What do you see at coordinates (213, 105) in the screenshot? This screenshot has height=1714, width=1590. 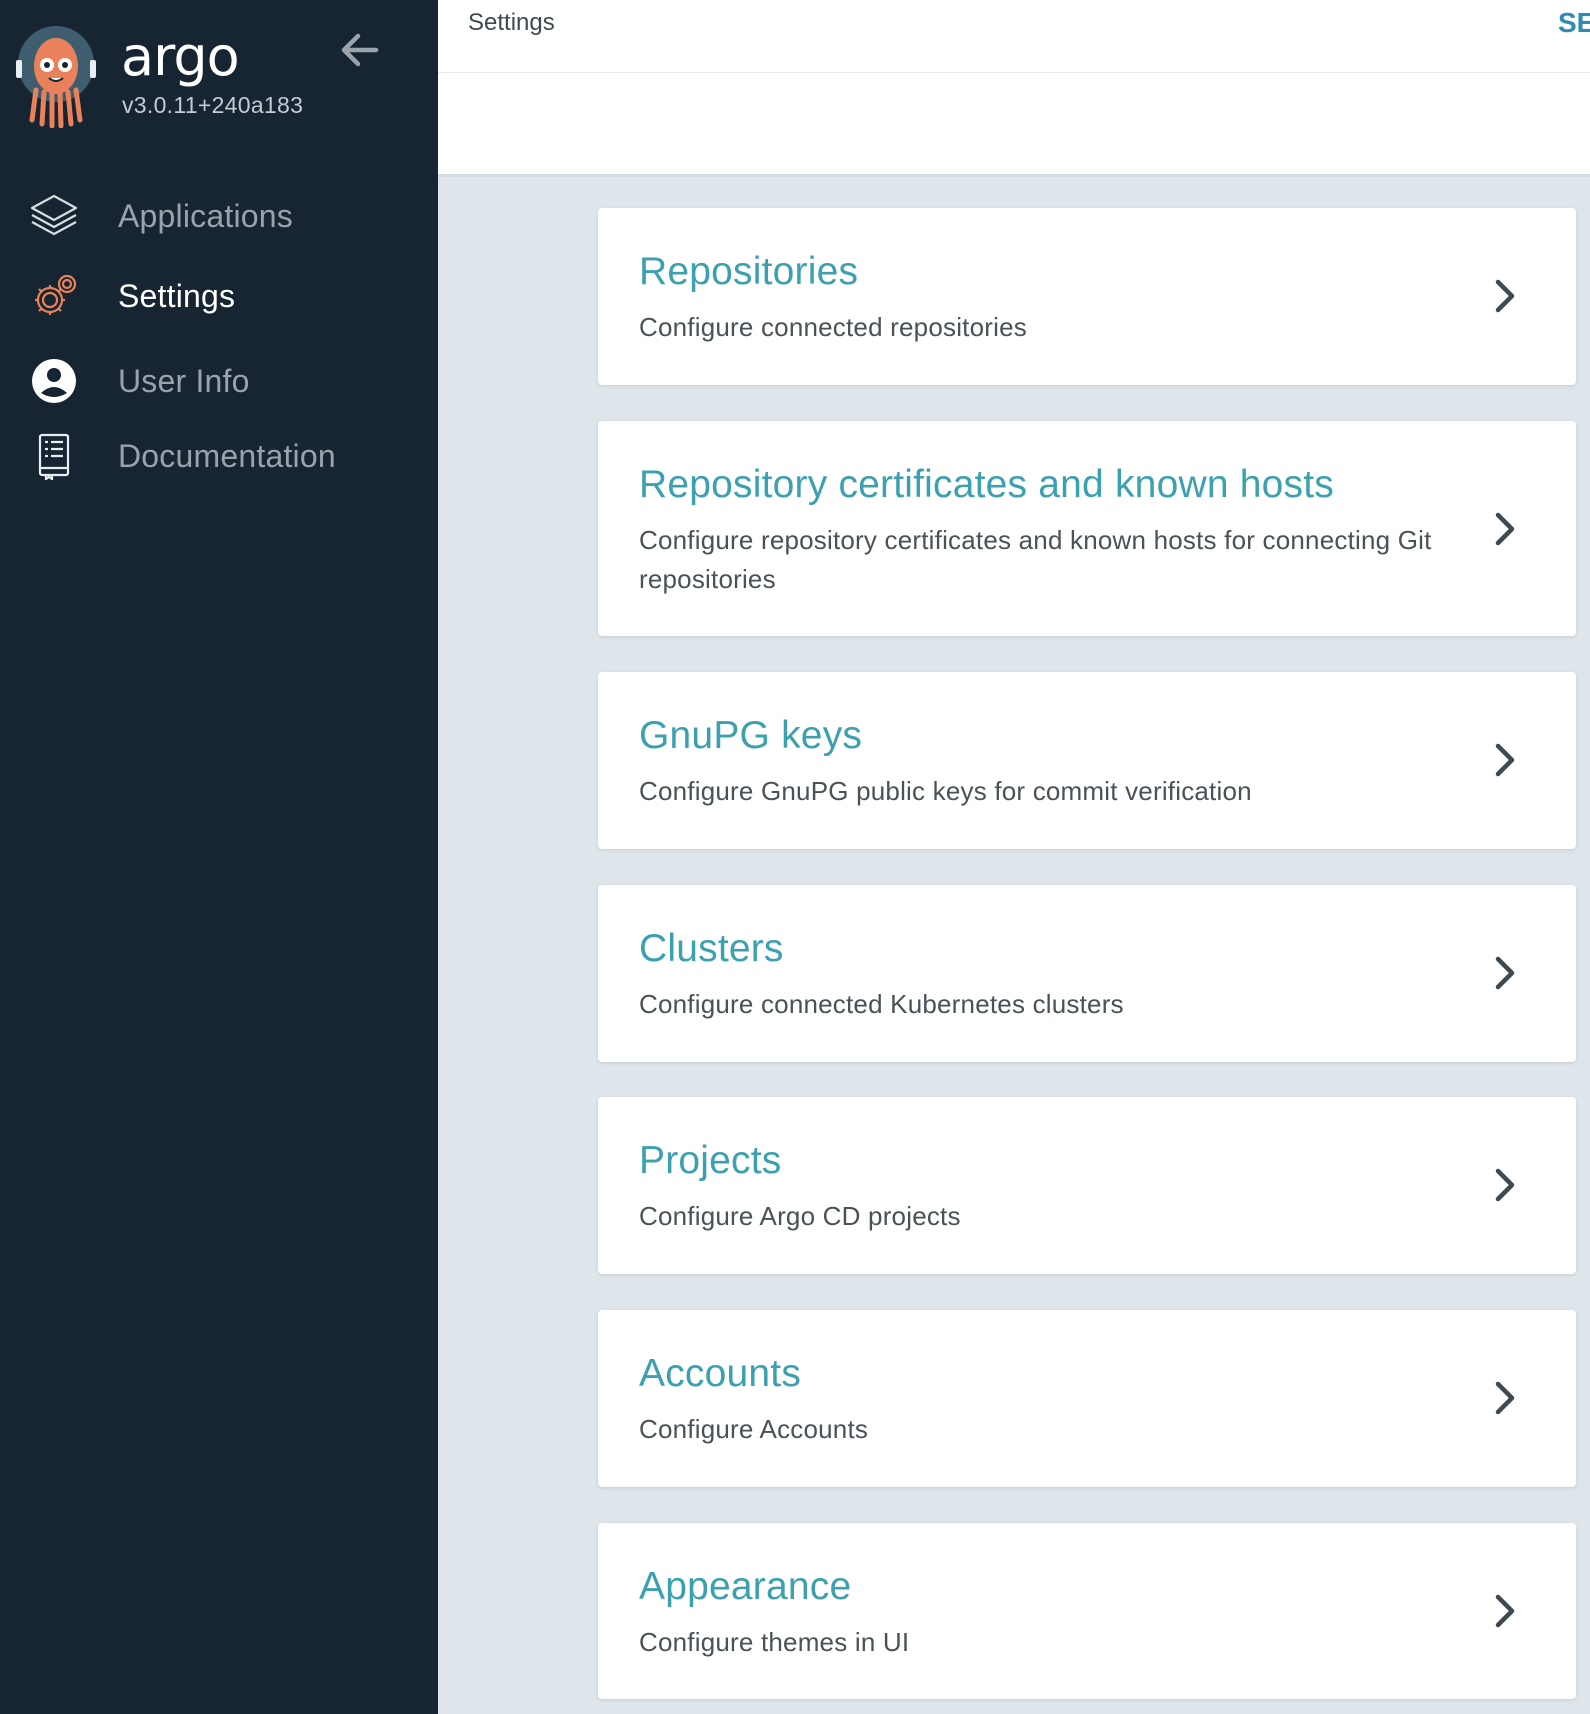 I see `version-label: v3.0.11+240a183` at bounding box center [213, 105].